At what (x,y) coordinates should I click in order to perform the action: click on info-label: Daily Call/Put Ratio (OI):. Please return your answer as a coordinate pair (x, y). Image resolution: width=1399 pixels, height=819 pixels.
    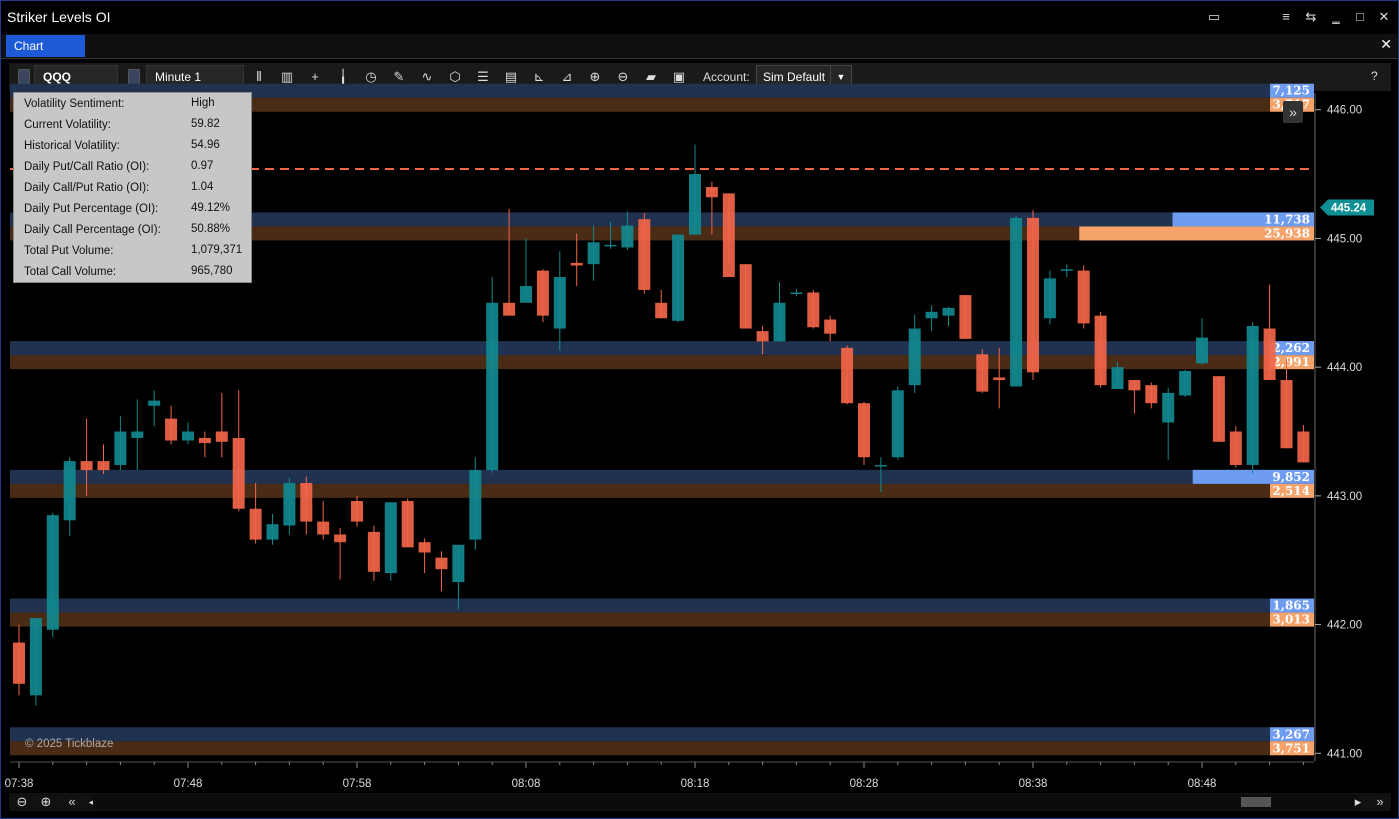
    Looking at the image, I should click on (87, 188).